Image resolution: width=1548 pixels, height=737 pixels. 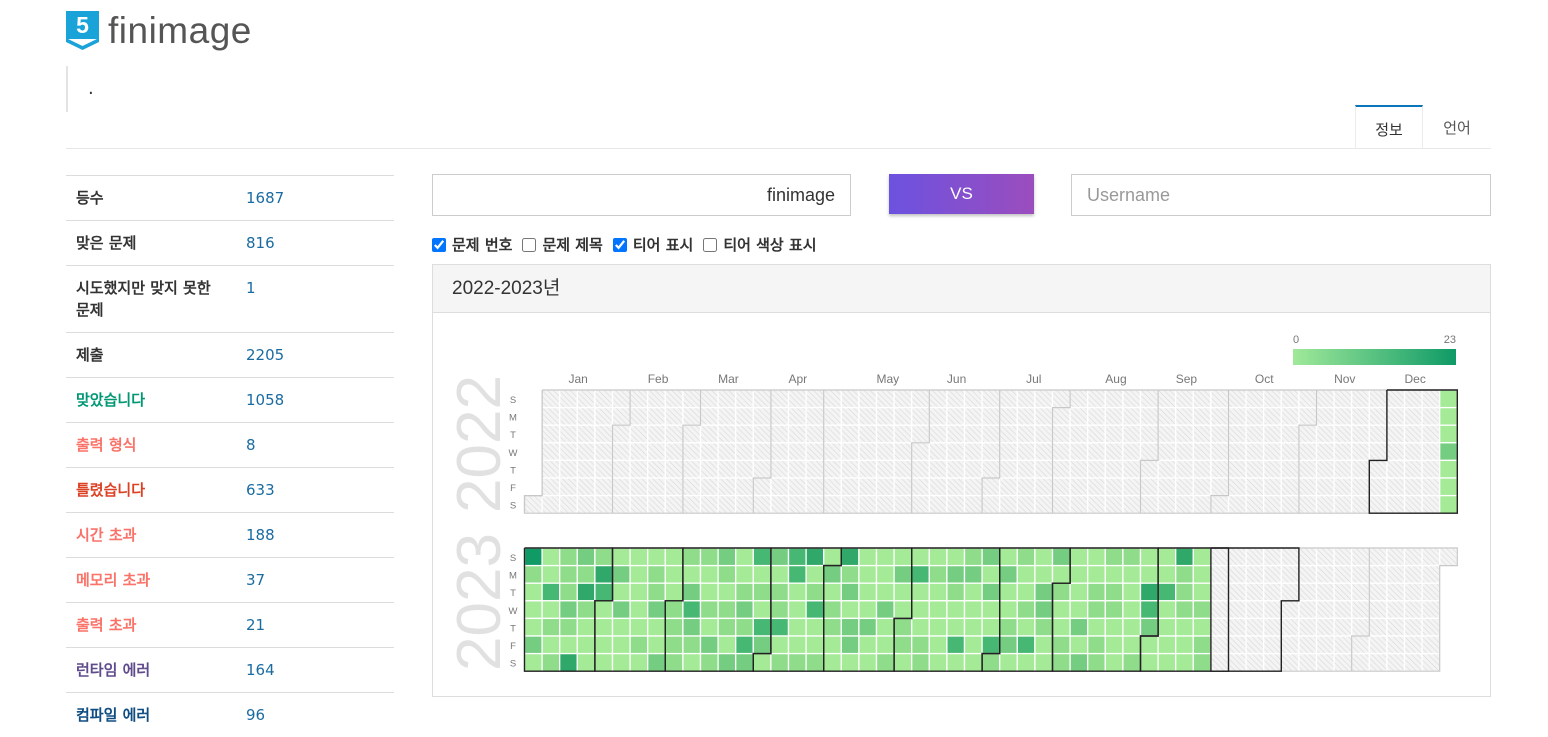 I want to click on problem-number-checkbox, so click(x=439, y=245).